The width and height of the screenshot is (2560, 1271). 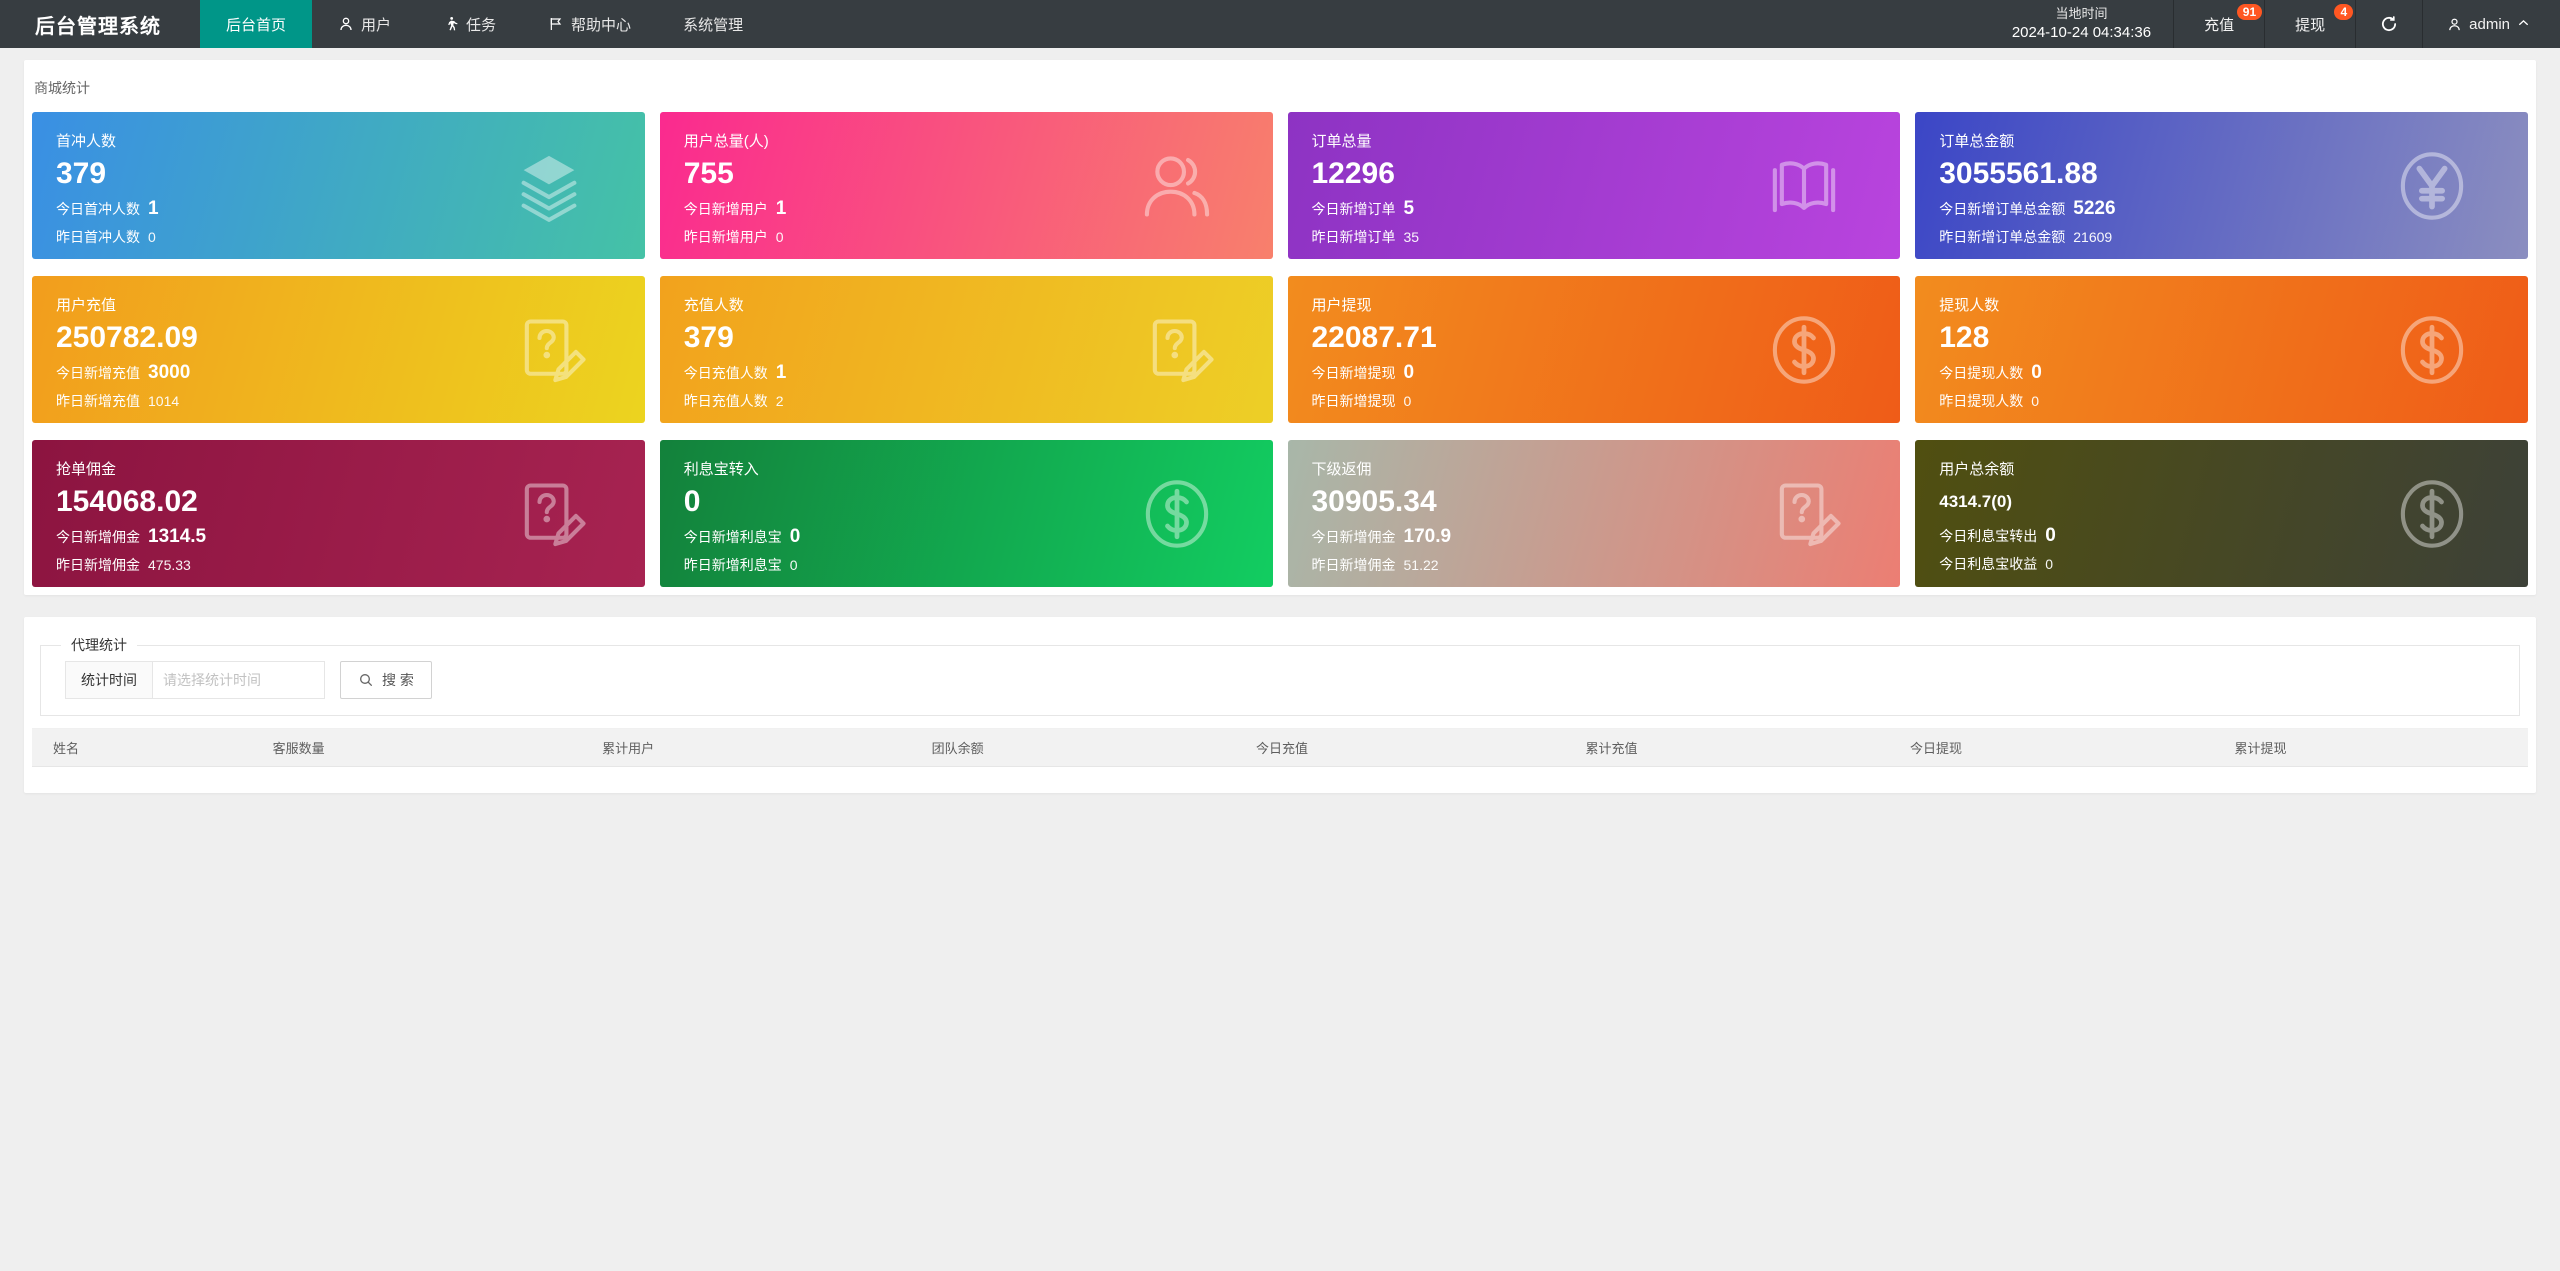 What do you see at coordinates (398, 680) in the screenshot?
I see `search-button-label: 搜 索` at bounding box center [398, 680].